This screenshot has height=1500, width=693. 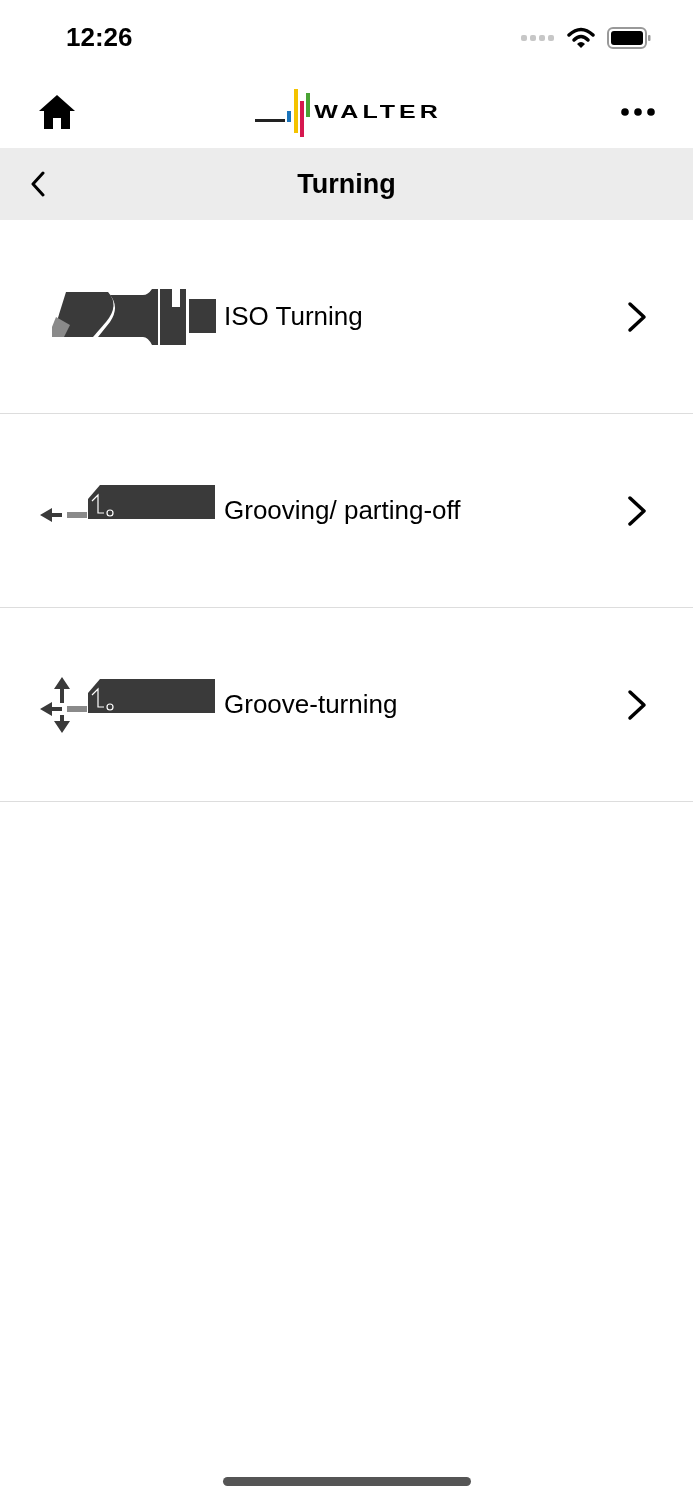 What do you see at coordinates (538, 37) in the screenshot?
I see `signal-icon` at bounding box center [538, 37].